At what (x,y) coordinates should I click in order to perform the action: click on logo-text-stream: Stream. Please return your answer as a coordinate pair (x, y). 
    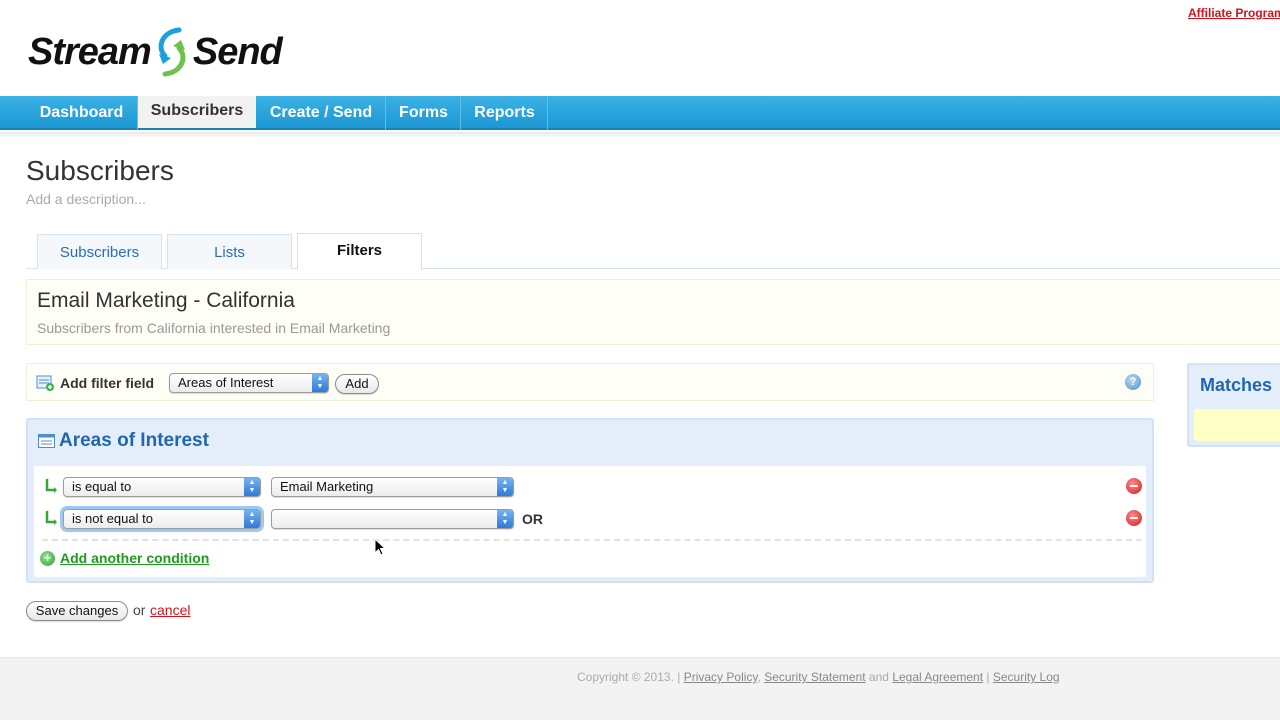
    Looking at the image, I should click on (90, 51).